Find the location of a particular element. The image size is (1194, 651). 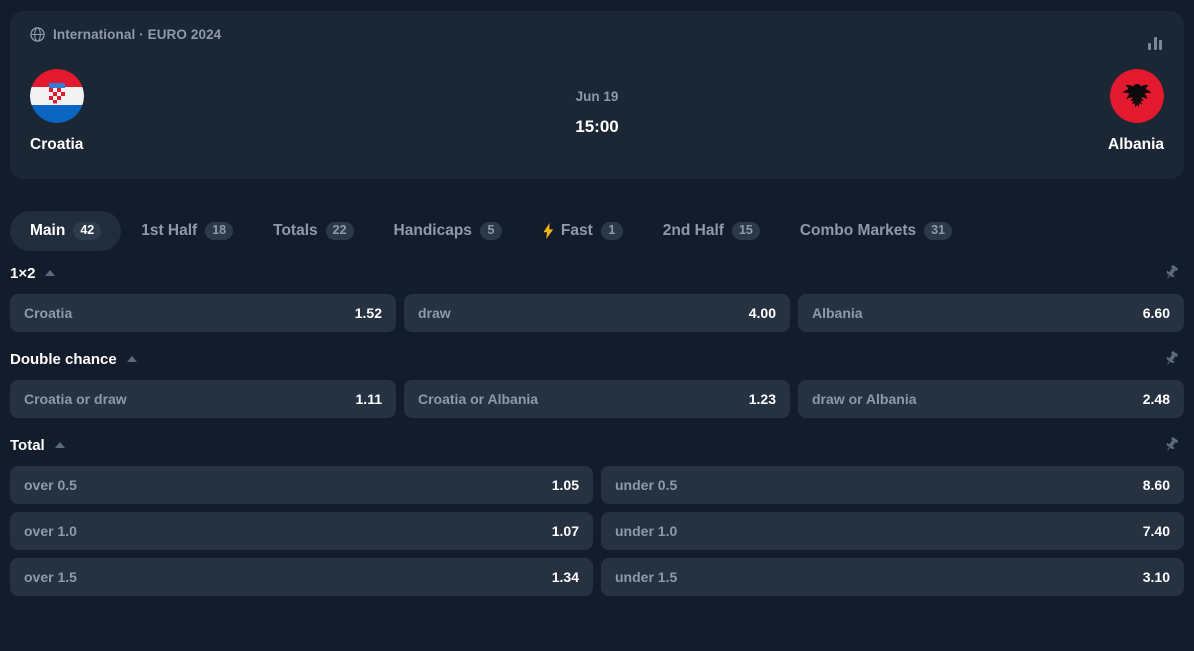

tab-count-badge: 1 is located at coordinates (611, 231).